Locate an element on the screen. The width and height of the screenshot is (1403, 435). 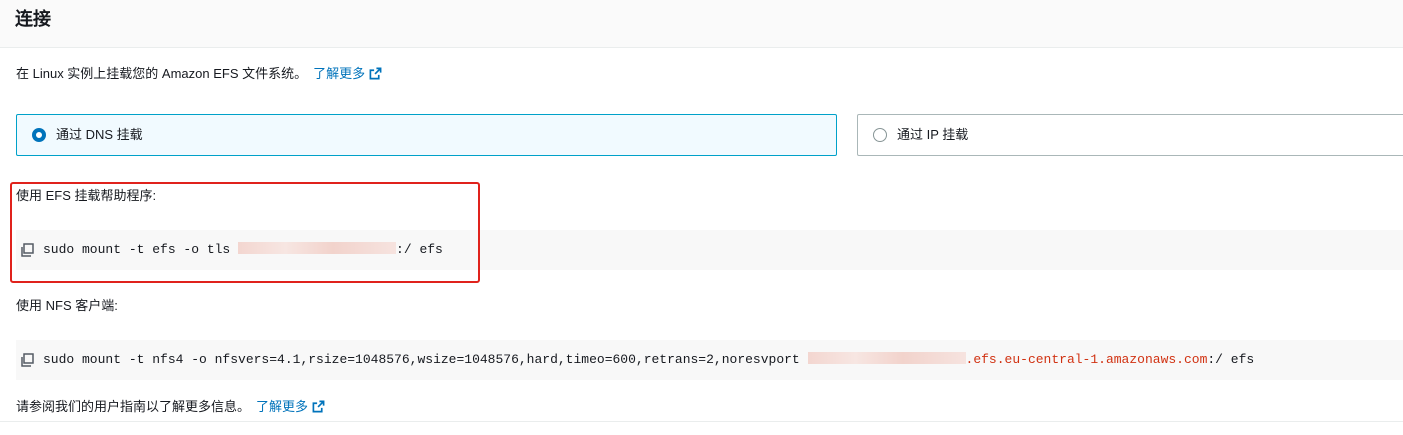
divider is located at coordinates (701, 421).